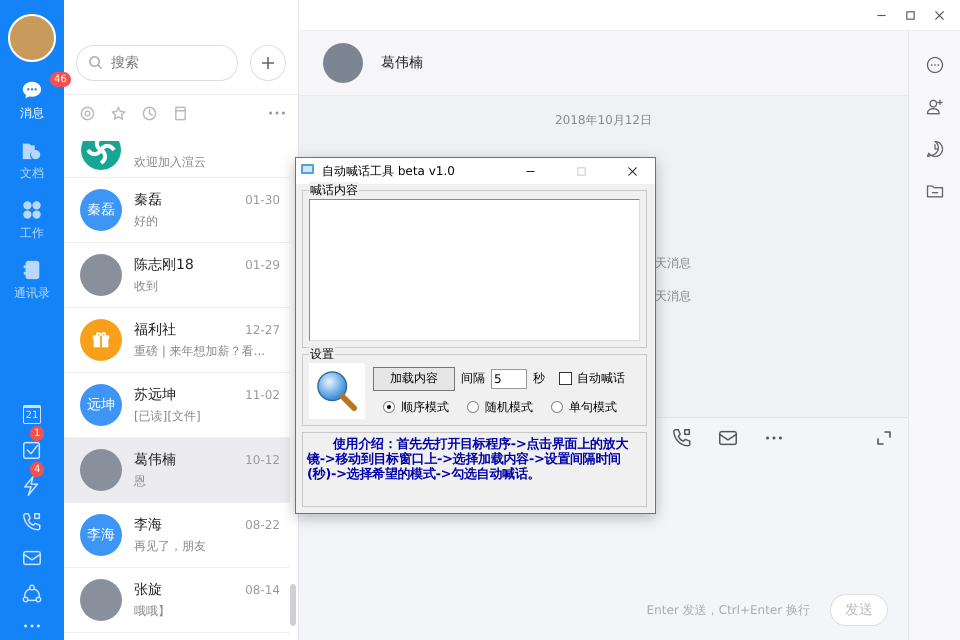 Image resolution: width=960 pixels, height=640 pixels. Describe the element at coordinates (177, 470) in the screenshot. I see `contact-item: 葛伟楠 10-12 恩` at that location.